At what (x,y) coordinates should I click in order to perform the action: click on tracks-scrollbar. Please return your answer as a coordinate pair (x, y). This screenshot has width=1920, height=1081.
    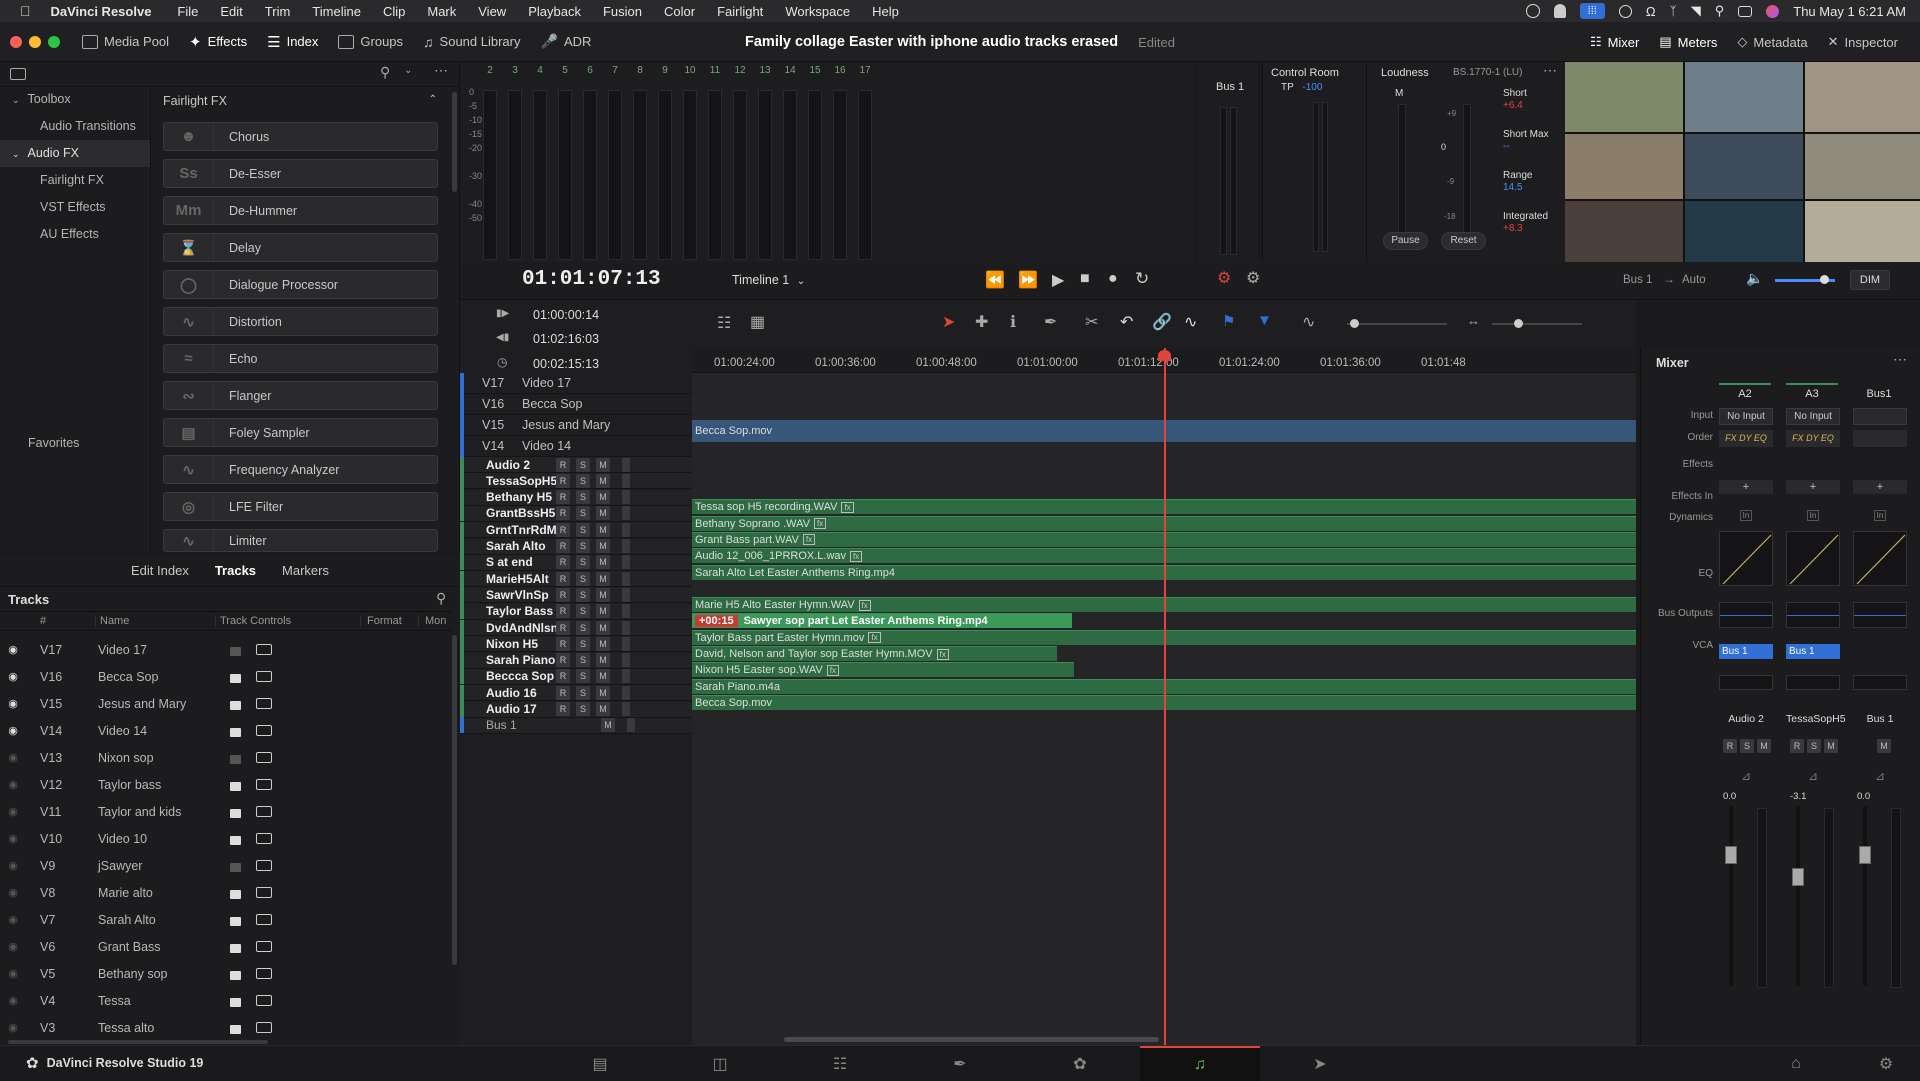
    Looking at the image, I should click on (454, 800).